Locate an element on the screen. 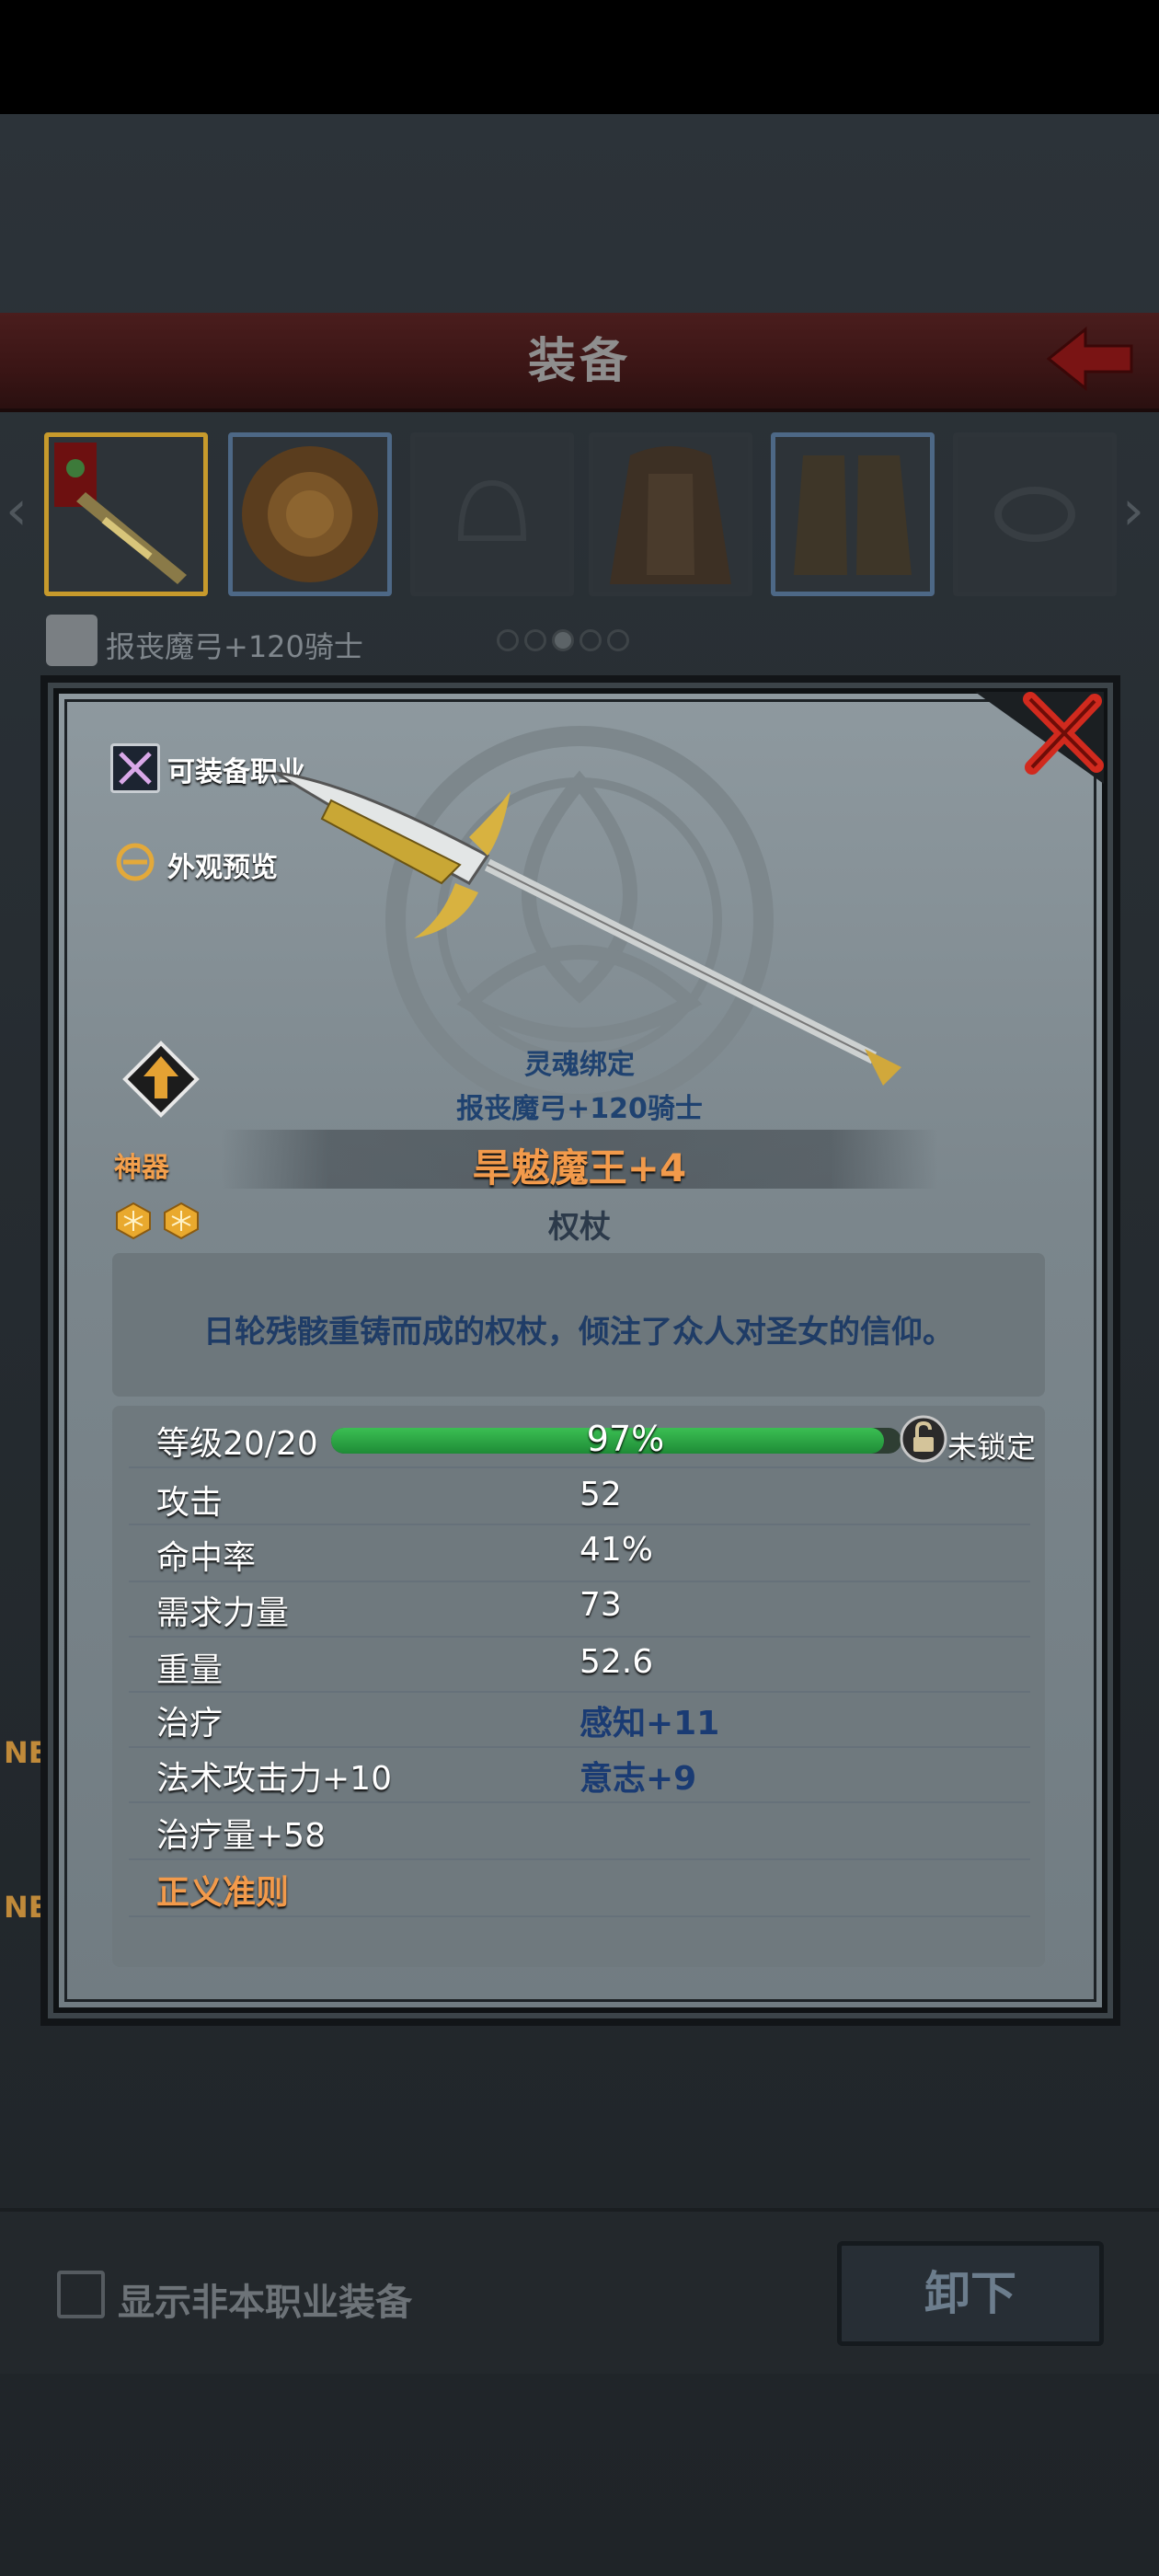 This screenshot has height=2576, width=1159. lock-status: 未锁定 is located at coordinates (992, 1447).